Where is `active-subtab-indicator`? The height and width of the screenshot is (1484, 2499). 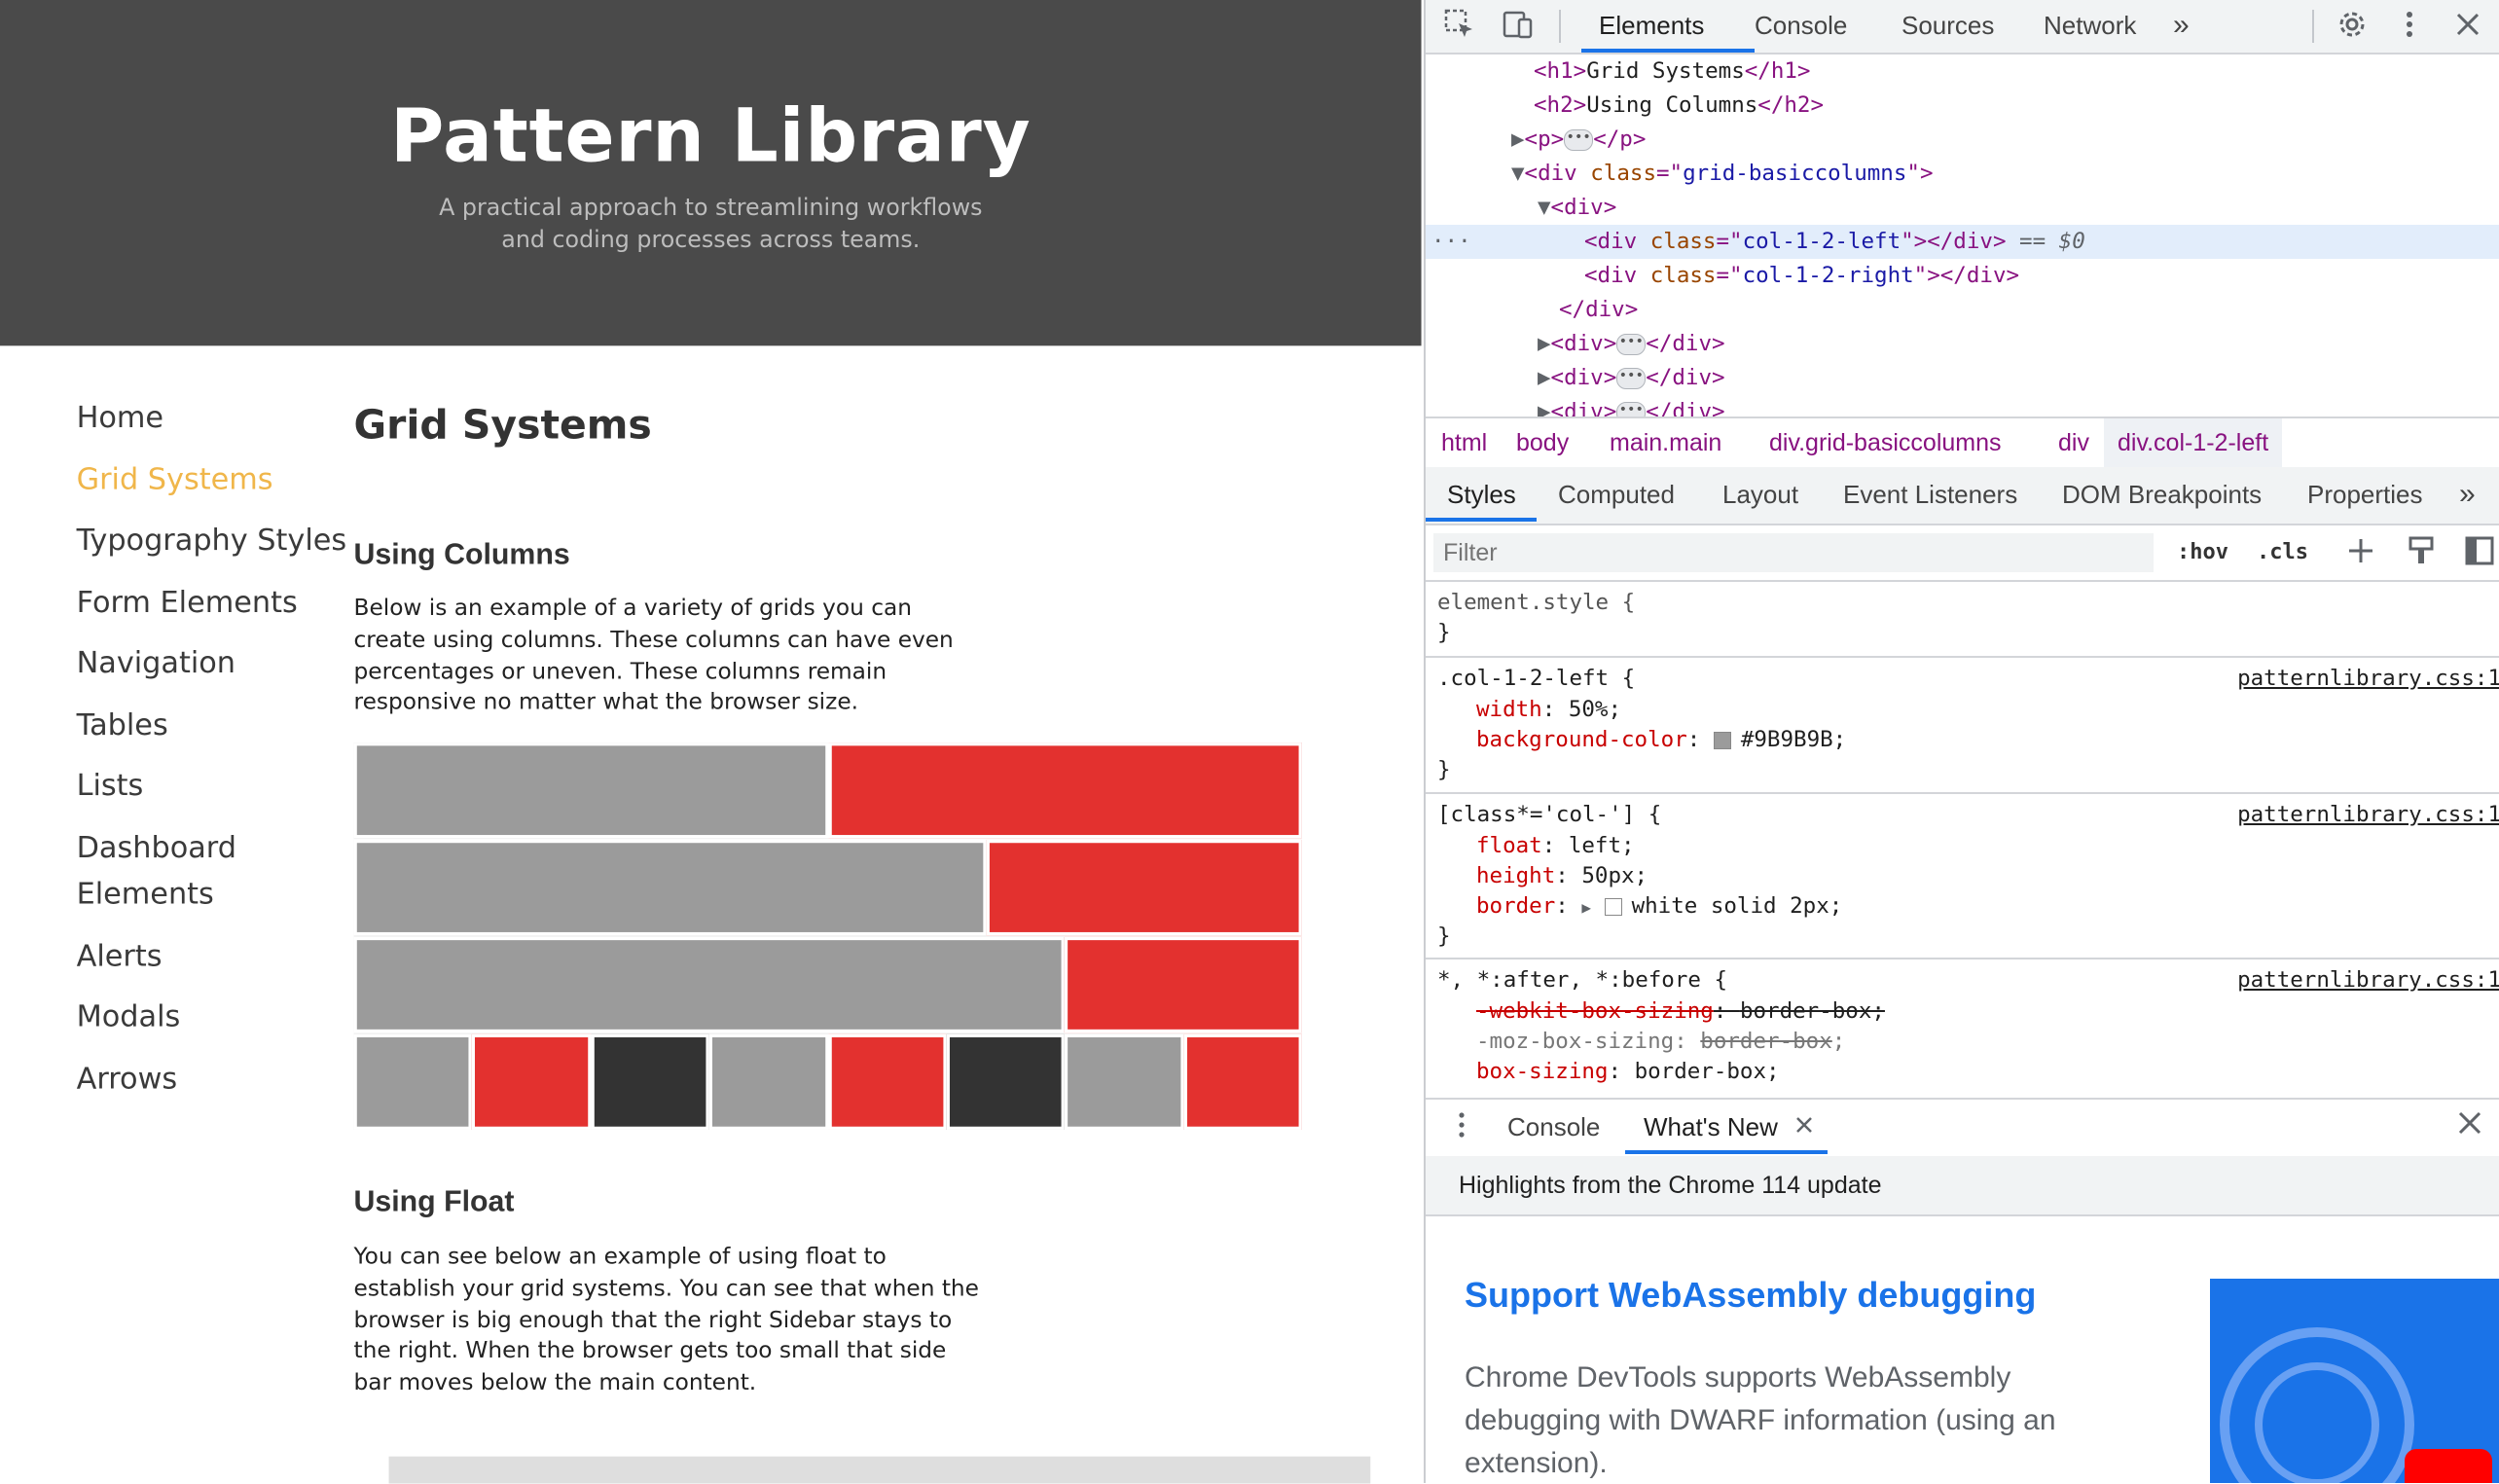 active-subtab-indicator is located at coordinates (1481, 520).